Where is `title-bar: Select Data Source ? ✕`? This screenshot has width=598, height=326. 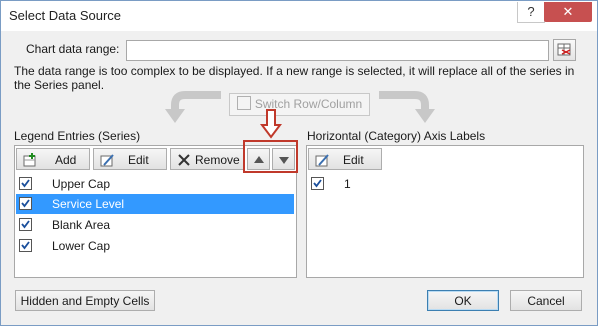
title-bar: Select Data Source ? ✕ is located at coordinates (299, 16).